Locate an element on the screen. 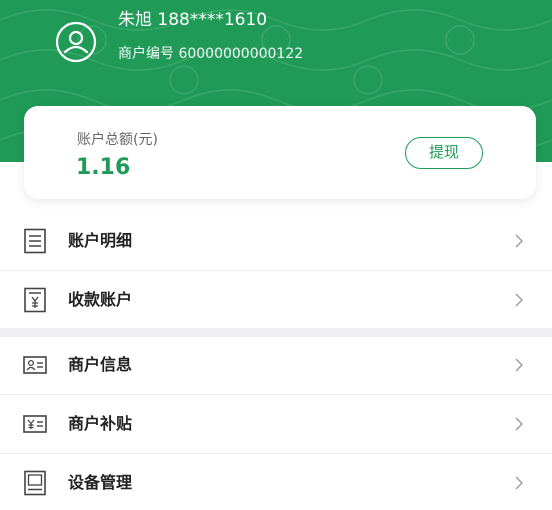  yuan-document-icon is located at coordinates (35, 300).